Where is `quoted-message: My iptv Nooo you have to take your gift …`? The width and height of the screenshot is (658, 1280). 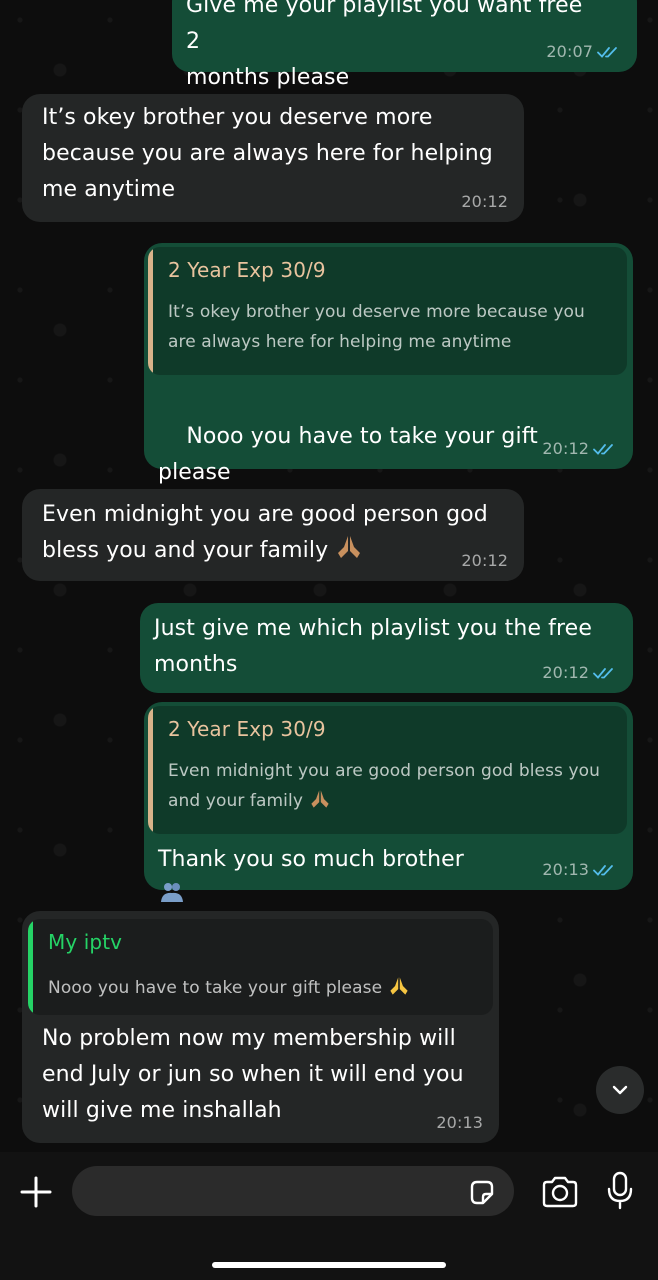 quoted-message: My iptv Nooo you have to take your gift … is located at coordinates (260, 967).